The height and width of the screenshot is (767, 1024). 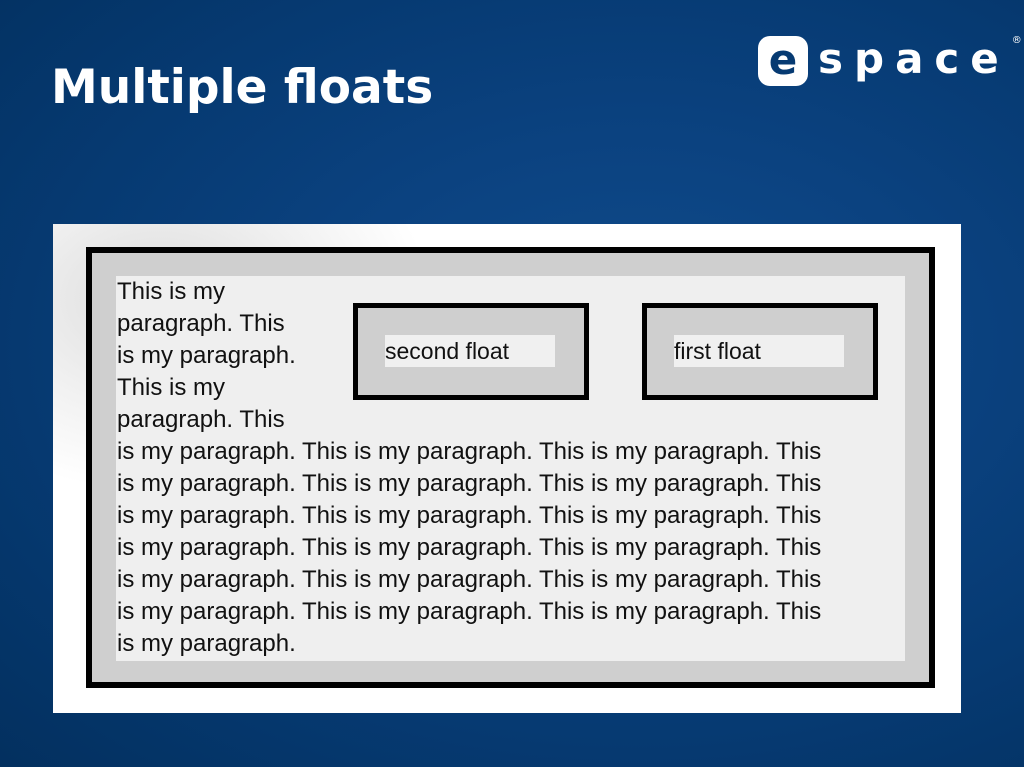 I want to click on first-float-box: first float, so click(x=760, y=351).